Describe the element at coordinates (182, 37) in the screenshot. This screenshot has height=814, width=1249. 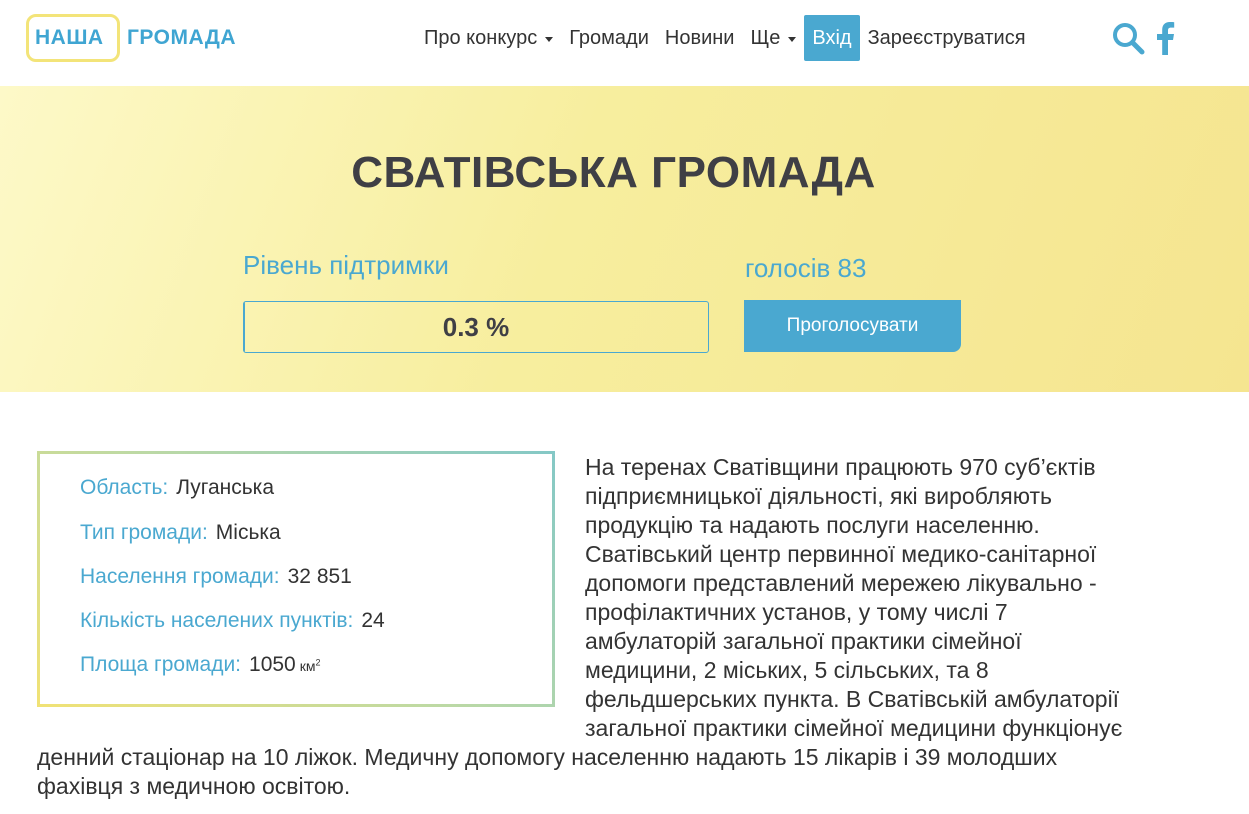
I see `logo-word-hromada: ГРОМАДА` at that location.